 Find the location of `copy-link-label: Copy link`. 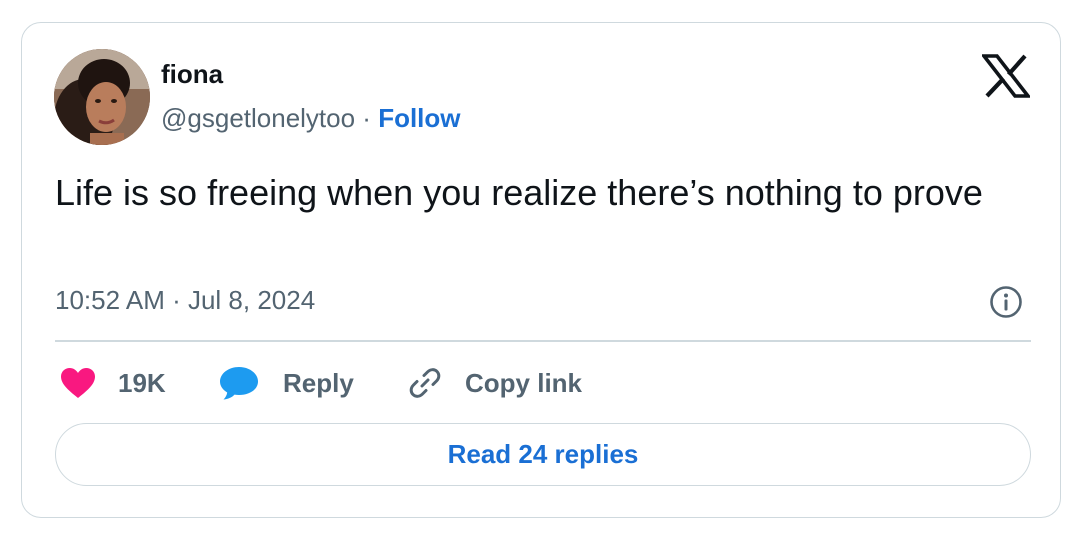

copy-link-label: Copy link is located at coordinates (524, 382).